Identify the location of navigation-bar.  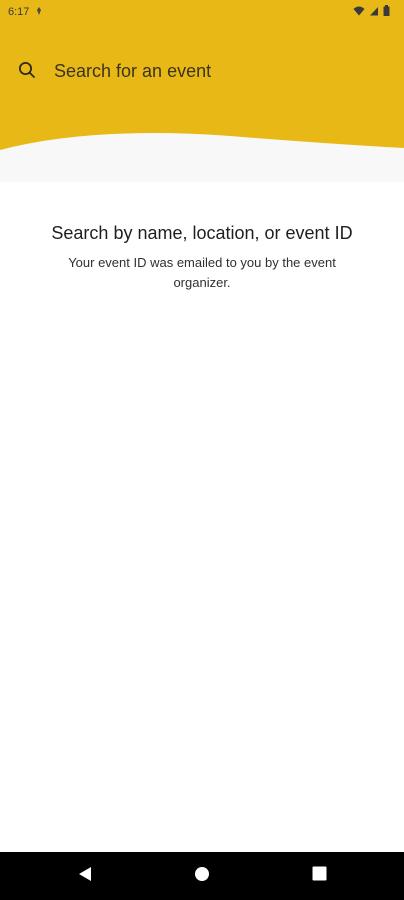
(202, 876).